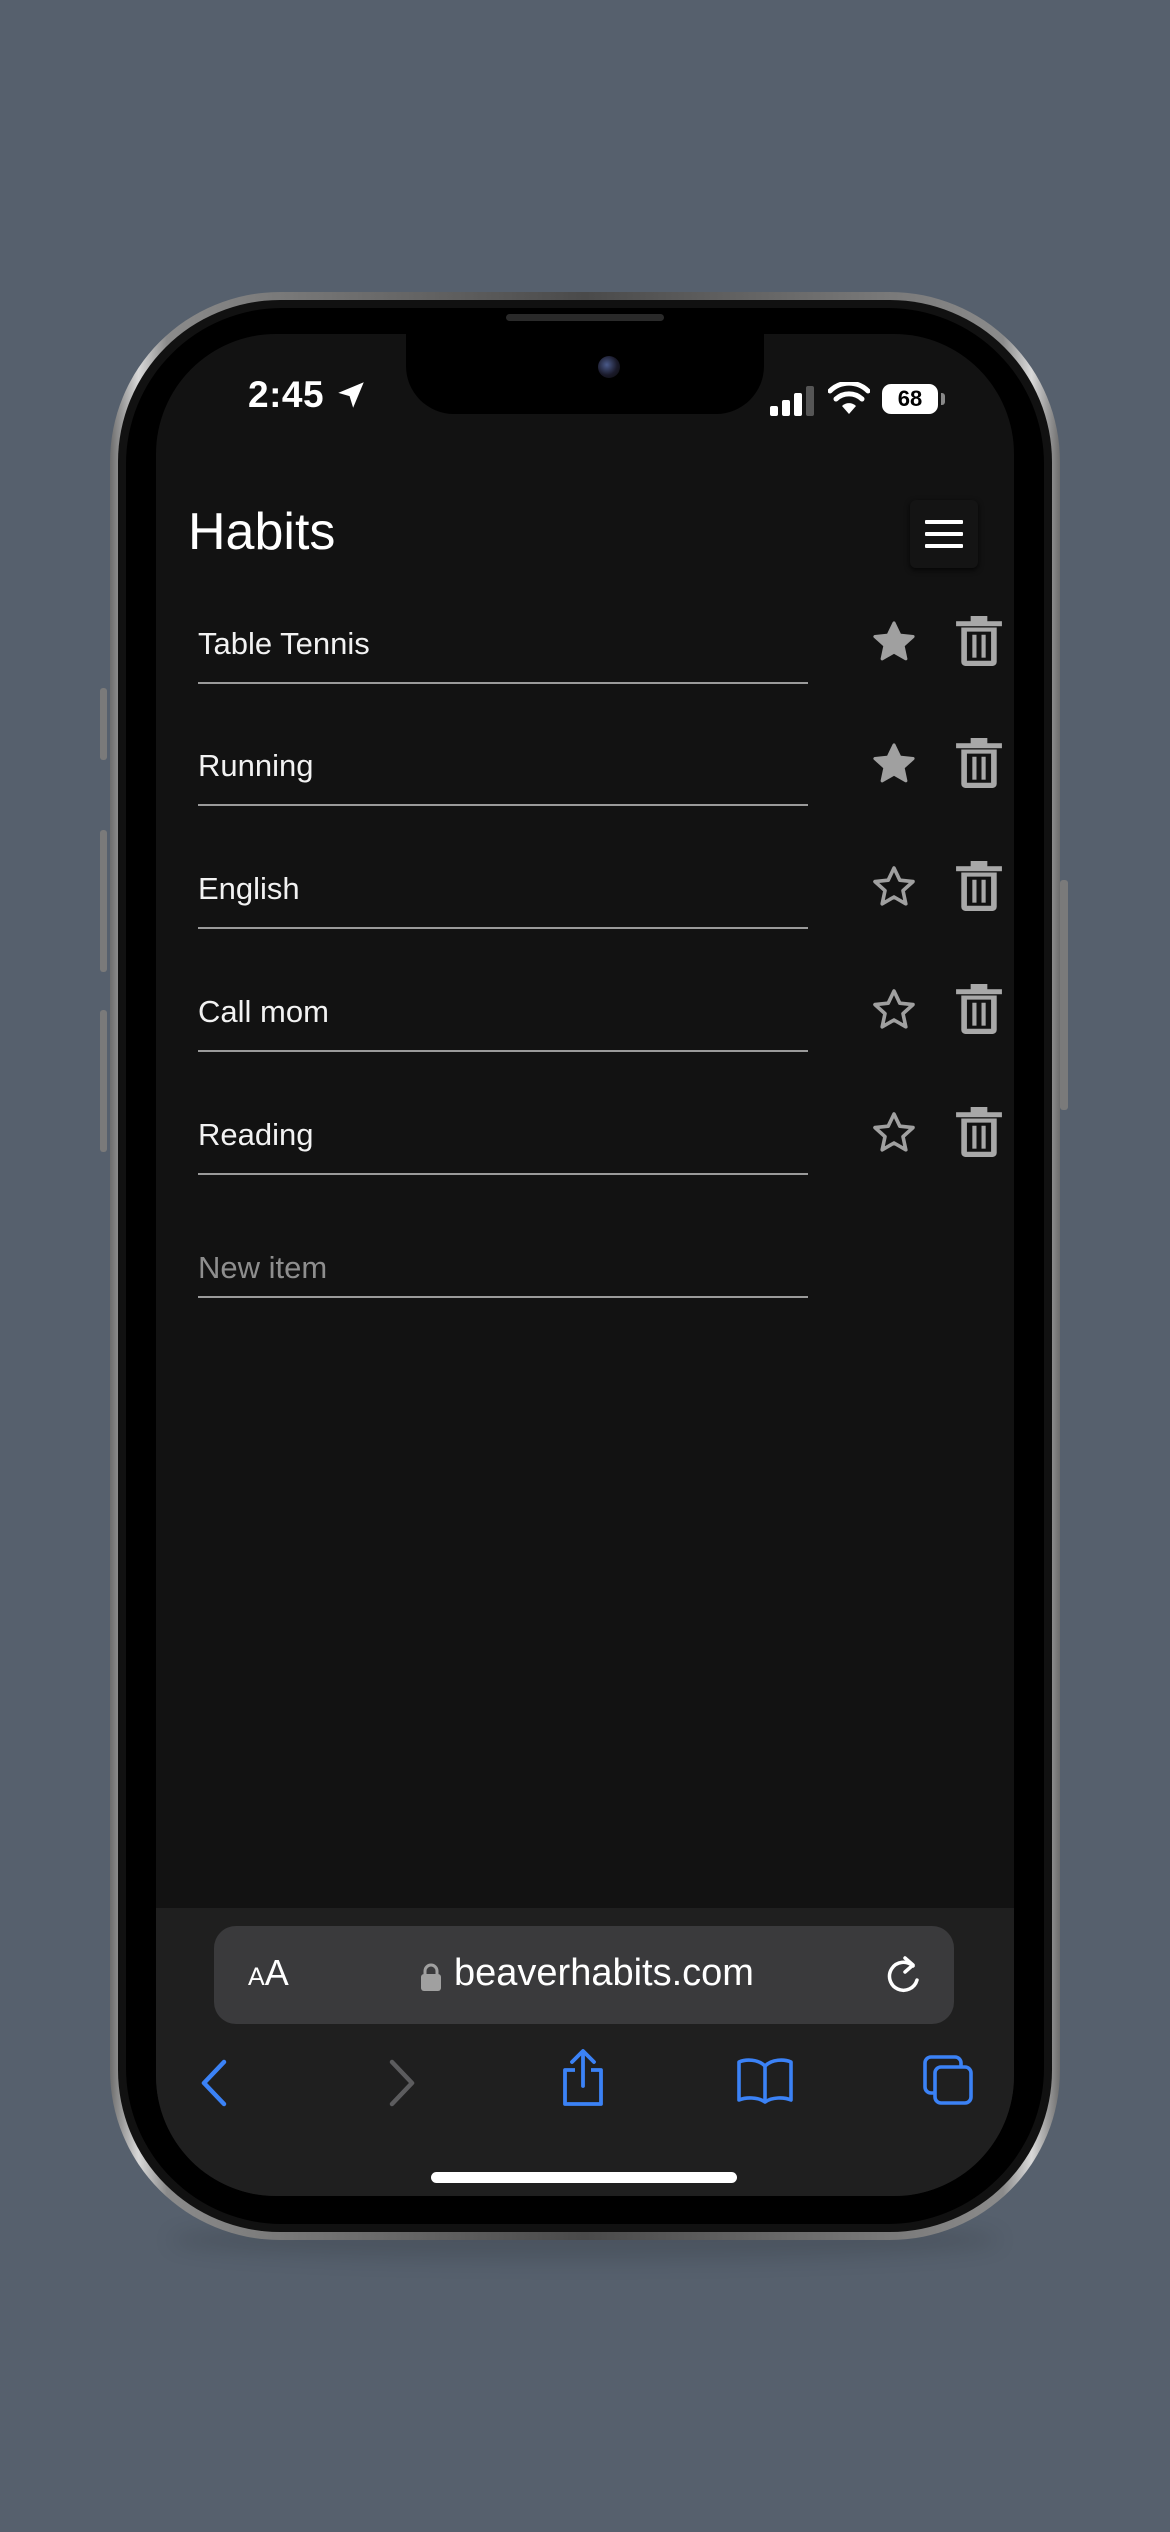 This screenshot has height=2532, width=1170. Describe the element at coordinates (284, 644) in the screenshot. I see `habit-name-field: Table Tennis` at that location.